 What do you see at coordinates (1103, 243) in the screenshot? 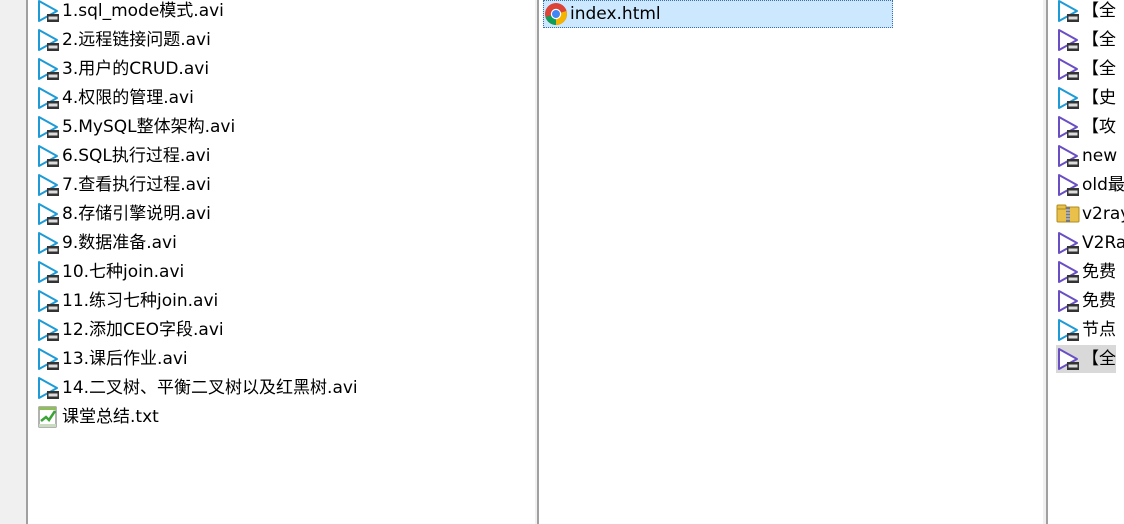
I see `file-name: V2Ra` at bounding box center [1103, 243].